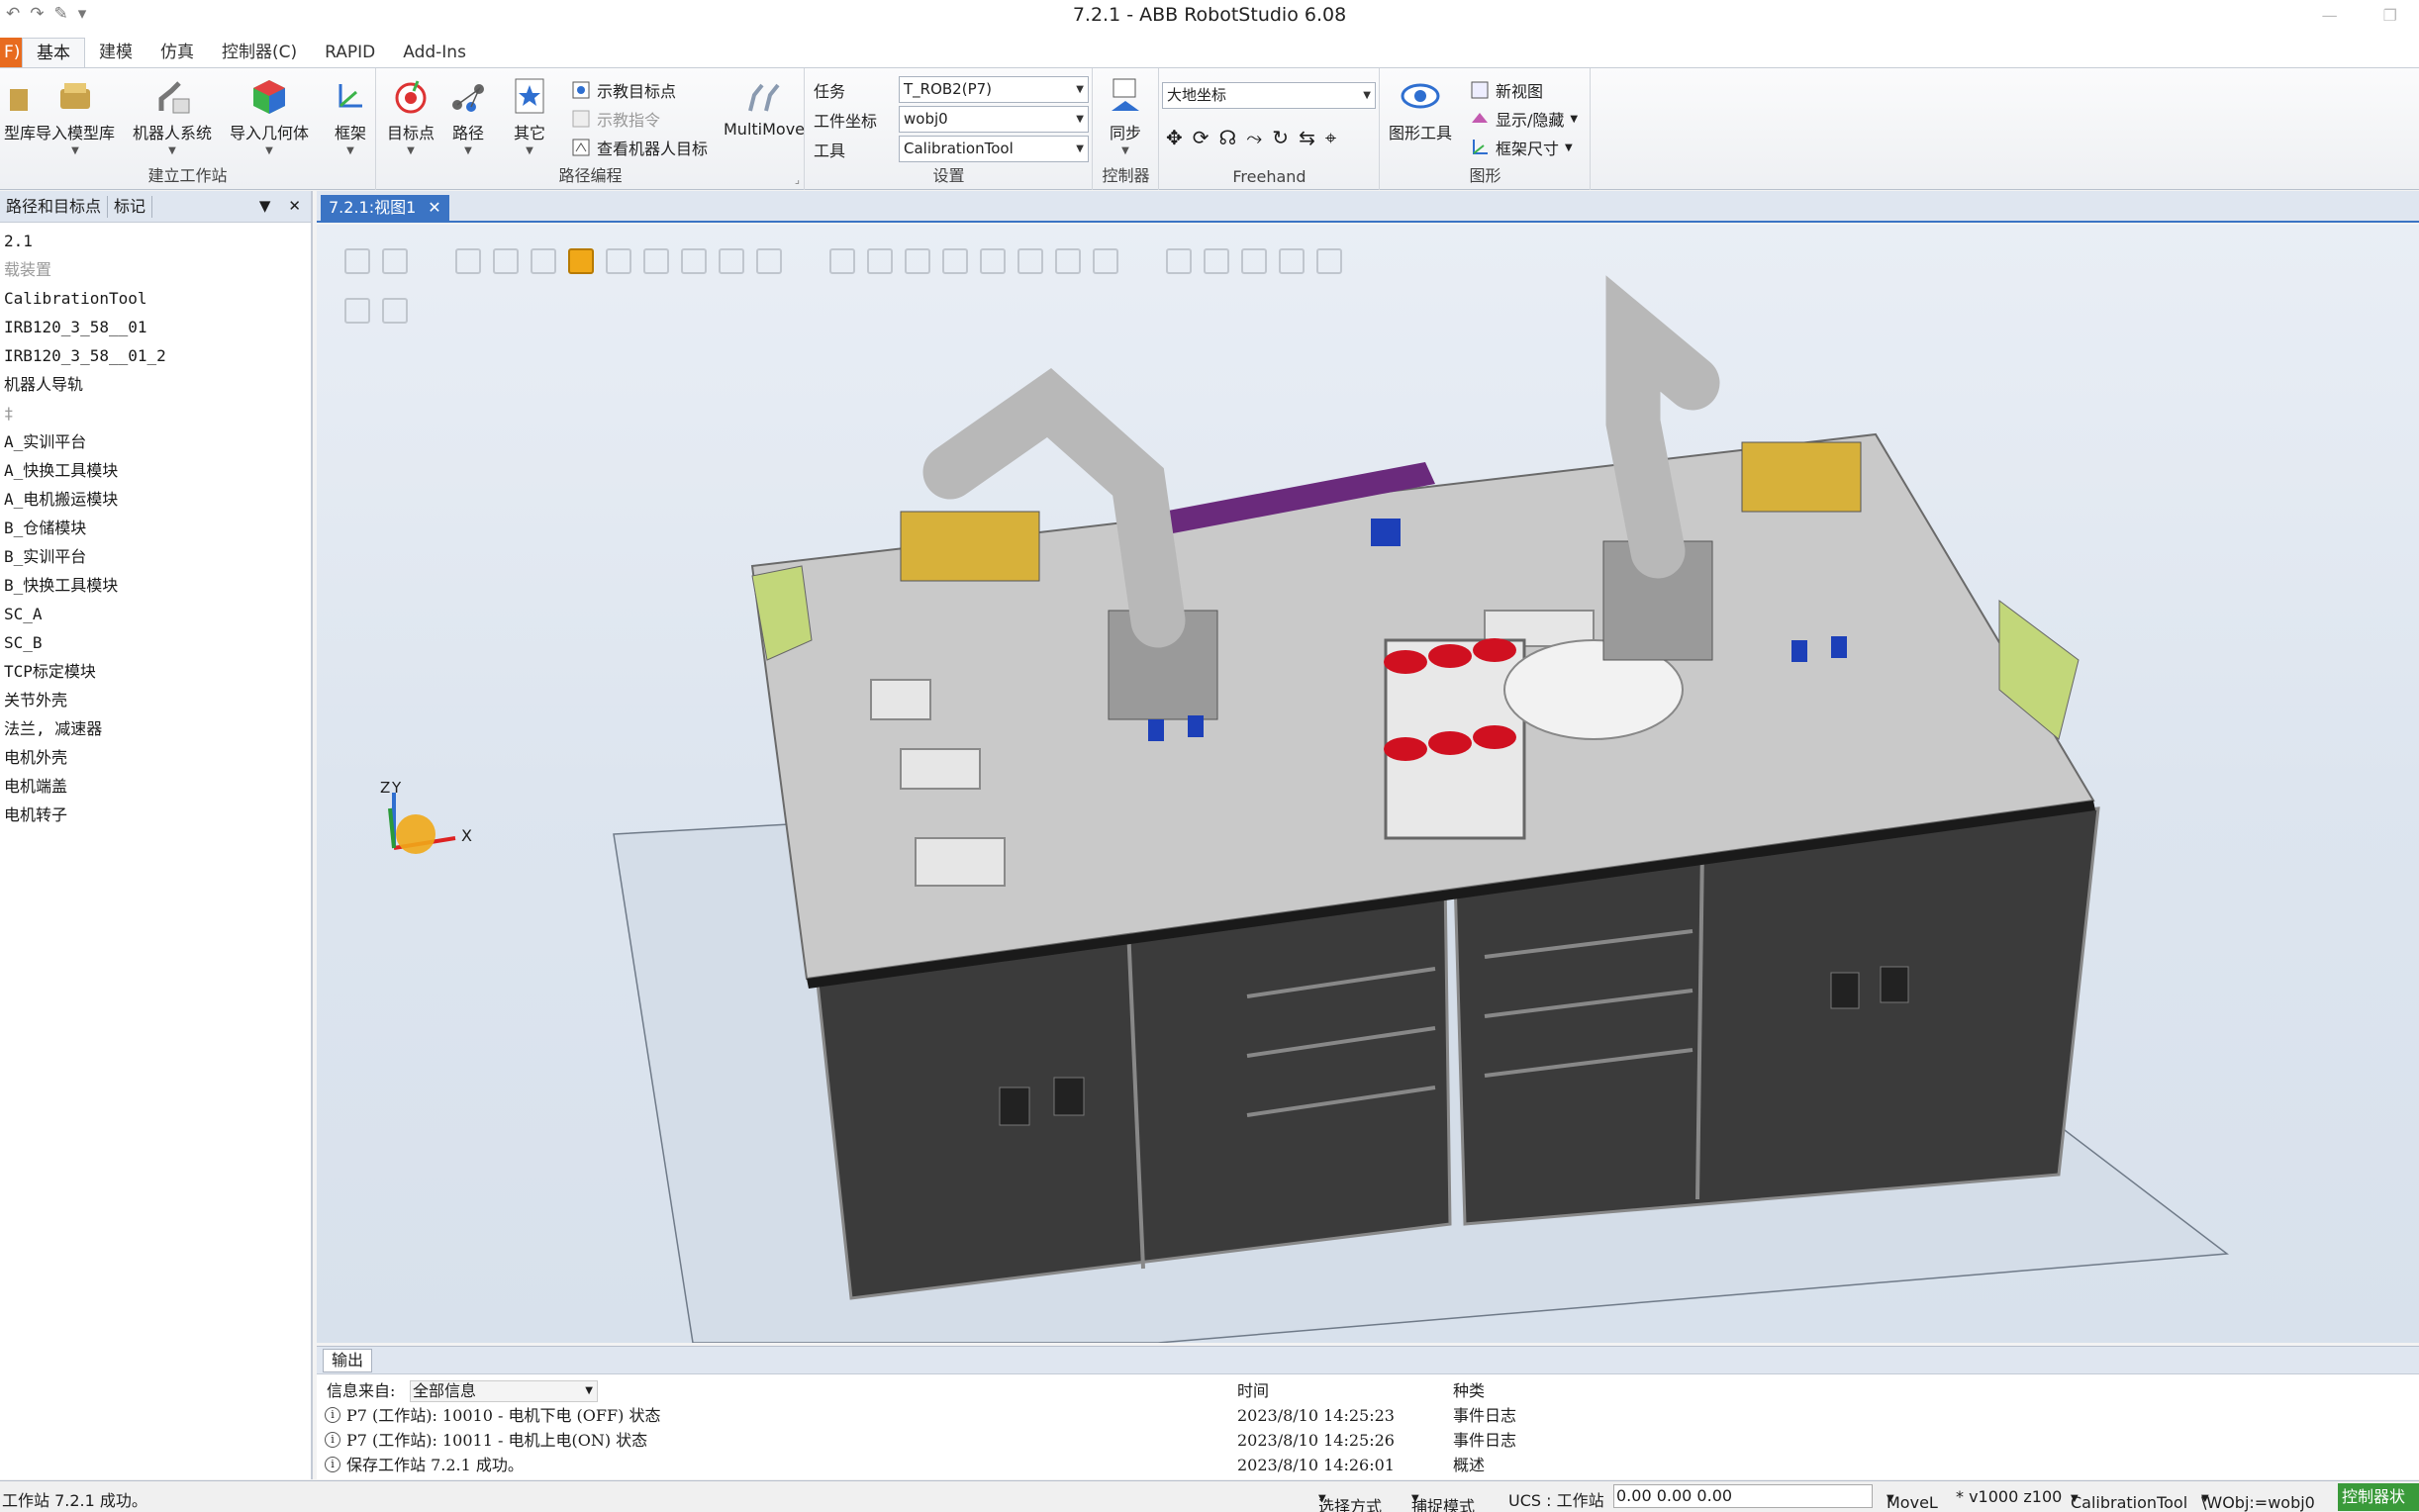 The width and height of the screenshot is (2419, 1512). What do you see at coordinates (504, 1391) in the screenshot?
I see `filter-select: 全部信息 ▼` at bounding box center [504, 1391].